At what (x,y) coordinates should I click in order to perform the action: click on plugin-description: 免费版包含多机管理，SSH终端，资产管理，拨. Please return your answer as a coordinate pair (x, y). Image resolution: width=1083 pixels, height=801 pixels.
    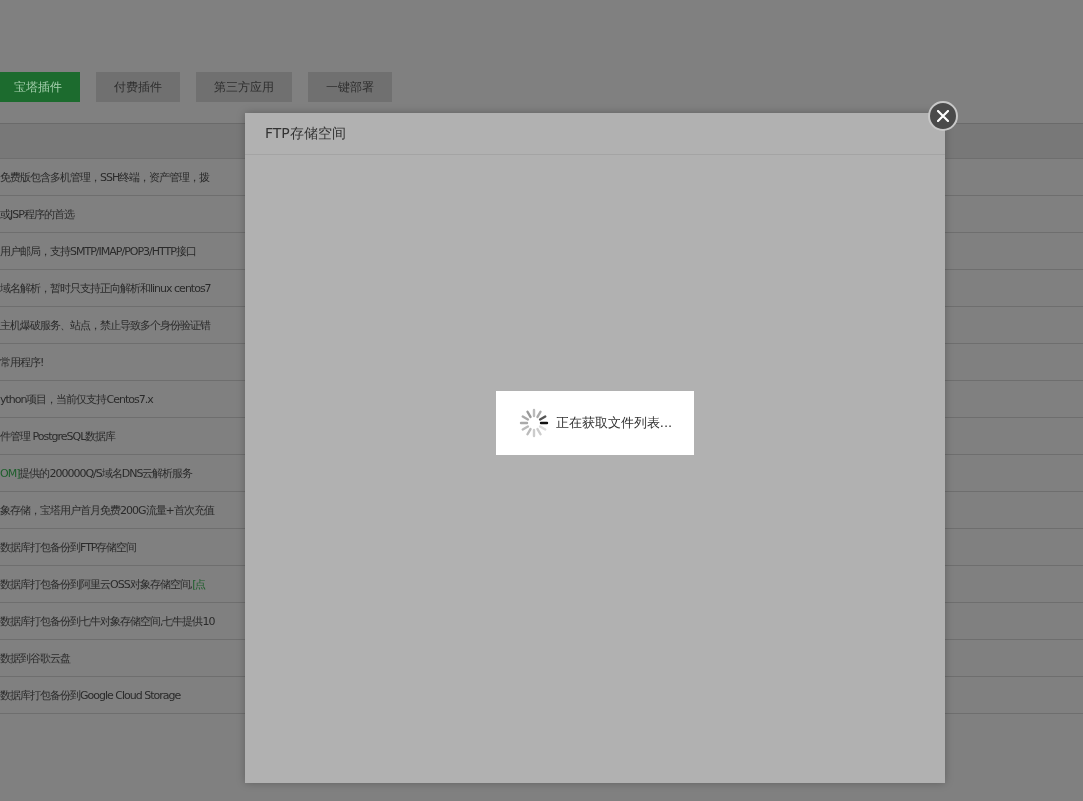
    Looking at the image, I should click on (105, 177).